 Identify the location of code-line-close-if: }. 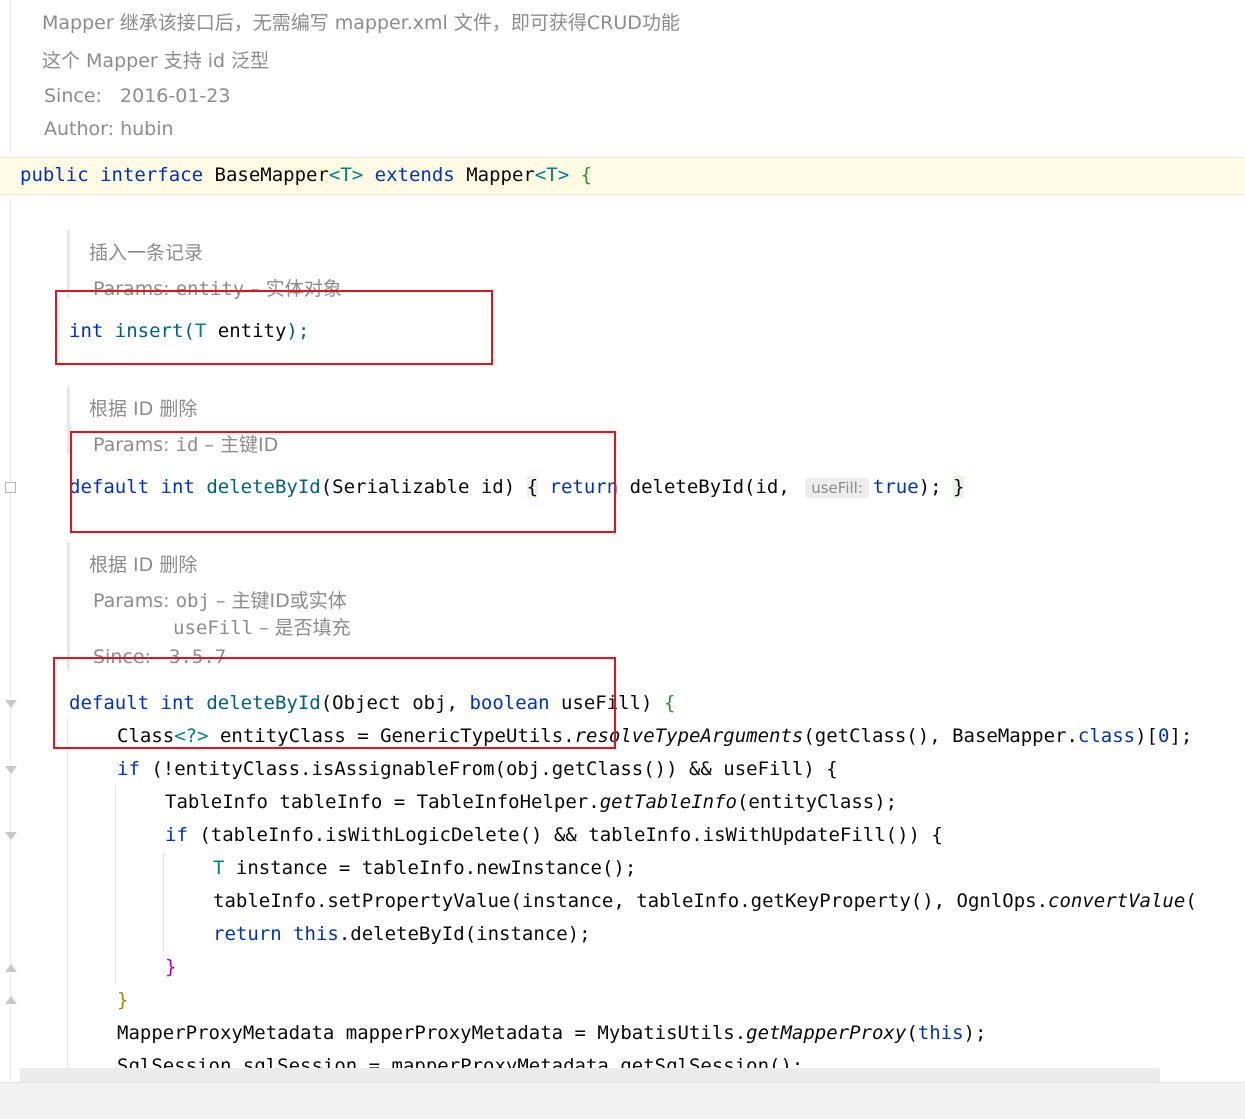
(122, 1000).